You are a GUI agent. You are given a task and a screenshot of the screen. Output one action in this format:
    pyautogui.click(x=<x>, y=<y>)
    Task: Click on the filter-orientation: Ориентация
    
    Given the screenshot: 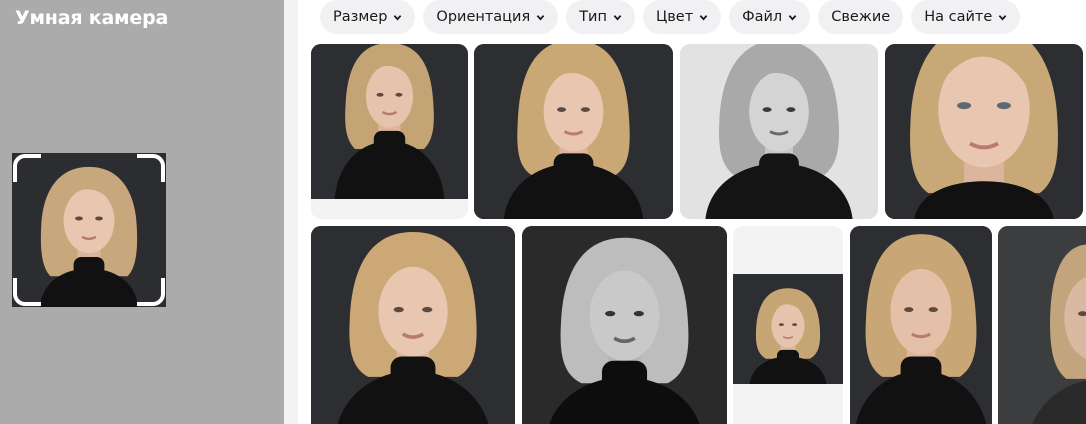 What is the action you would take?
    pyautogui.click(x=491, y=17)
    